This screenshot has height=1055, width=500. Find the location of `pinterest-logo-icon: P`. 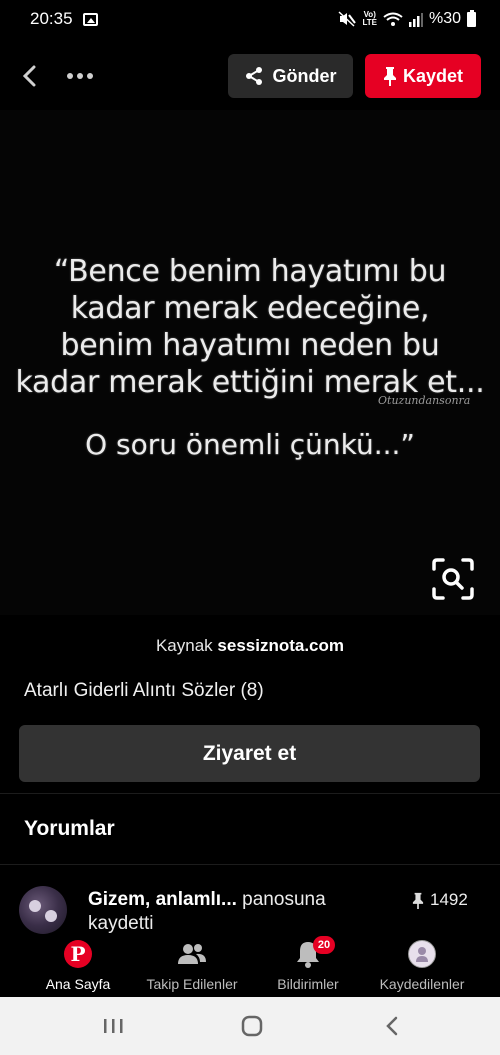

pinterest-logo-icon: P is located at coordinates (78, 954).